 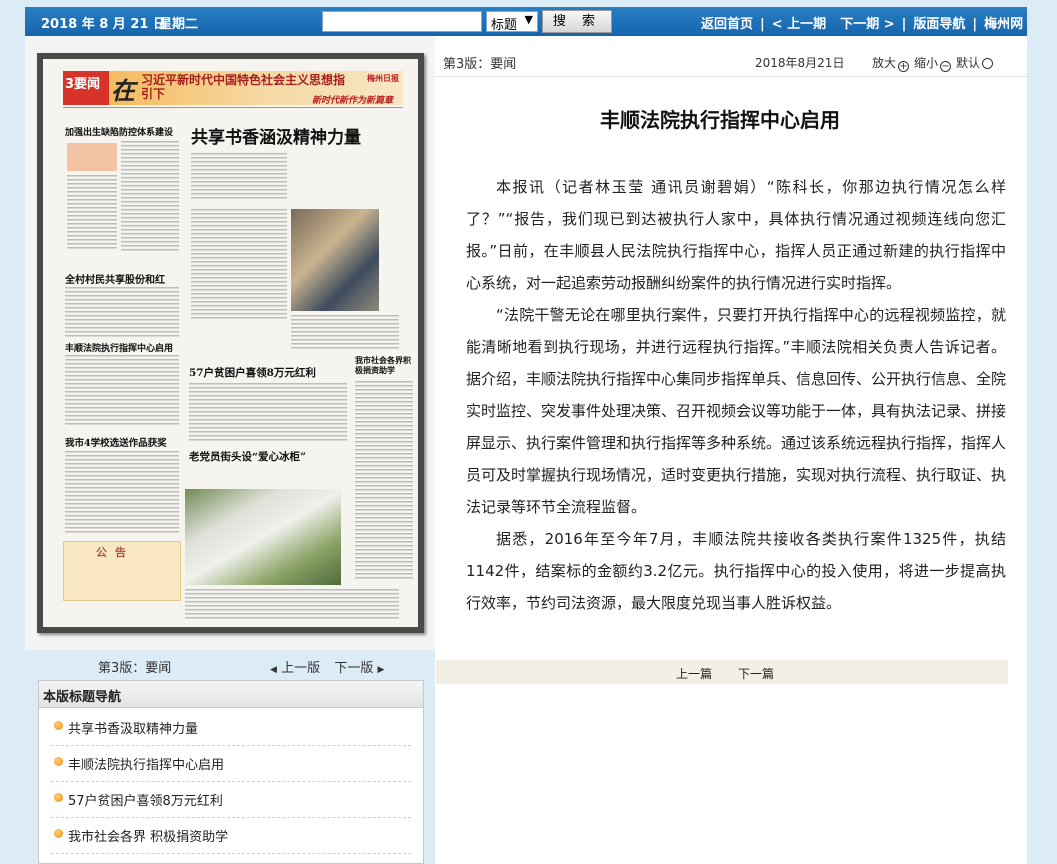 What do you see at coordinates (480, 64) in the screenshot?
I see `article-page-label: 第3版：要闻` at bounding box center [480, 64].